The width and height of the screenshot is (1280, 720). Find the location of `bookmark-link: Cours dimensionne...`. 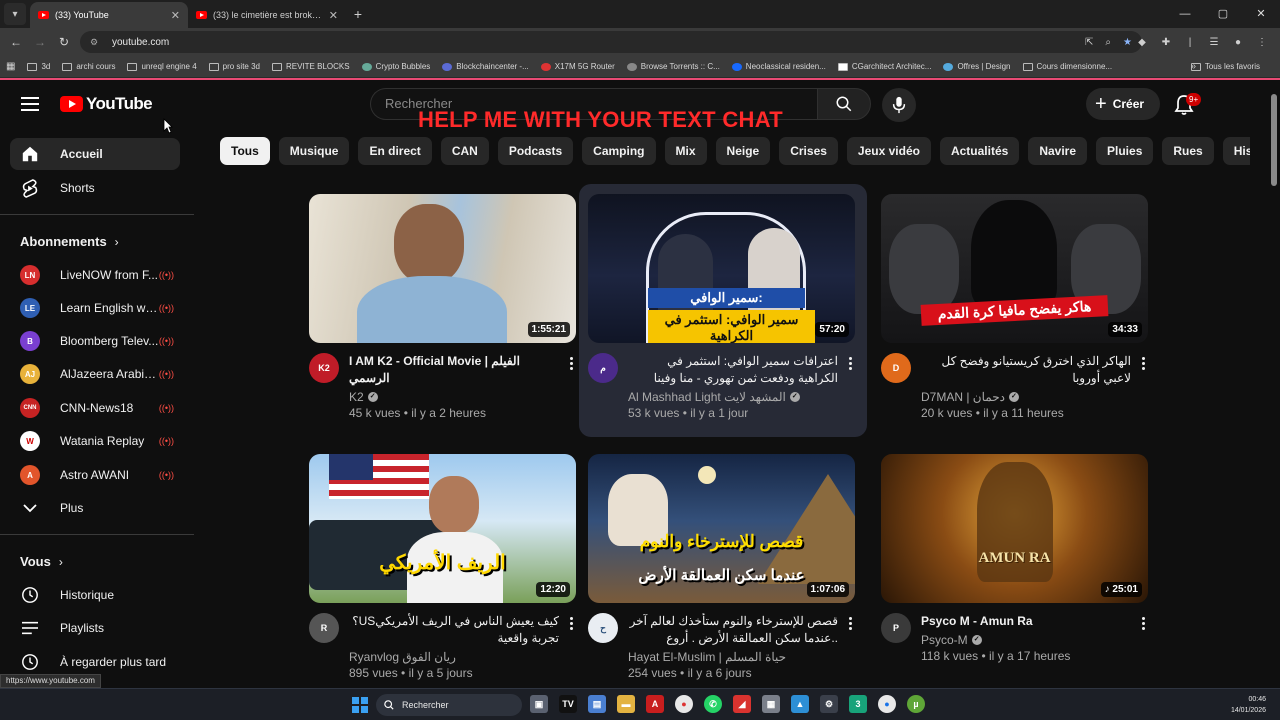

bookmark-link: Cours dimensionne... is located at coordinates (1067, 66).